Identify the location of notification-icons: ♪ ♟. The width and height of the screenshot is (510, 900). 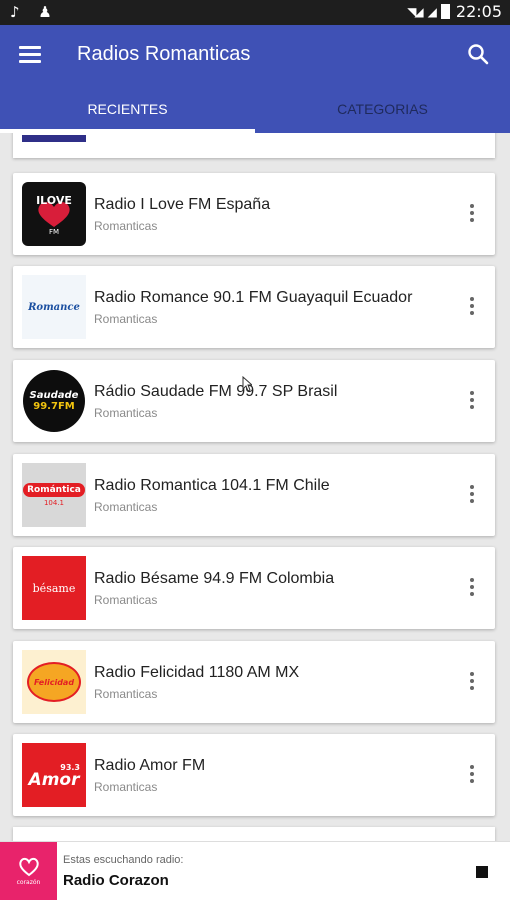
(38, 12).